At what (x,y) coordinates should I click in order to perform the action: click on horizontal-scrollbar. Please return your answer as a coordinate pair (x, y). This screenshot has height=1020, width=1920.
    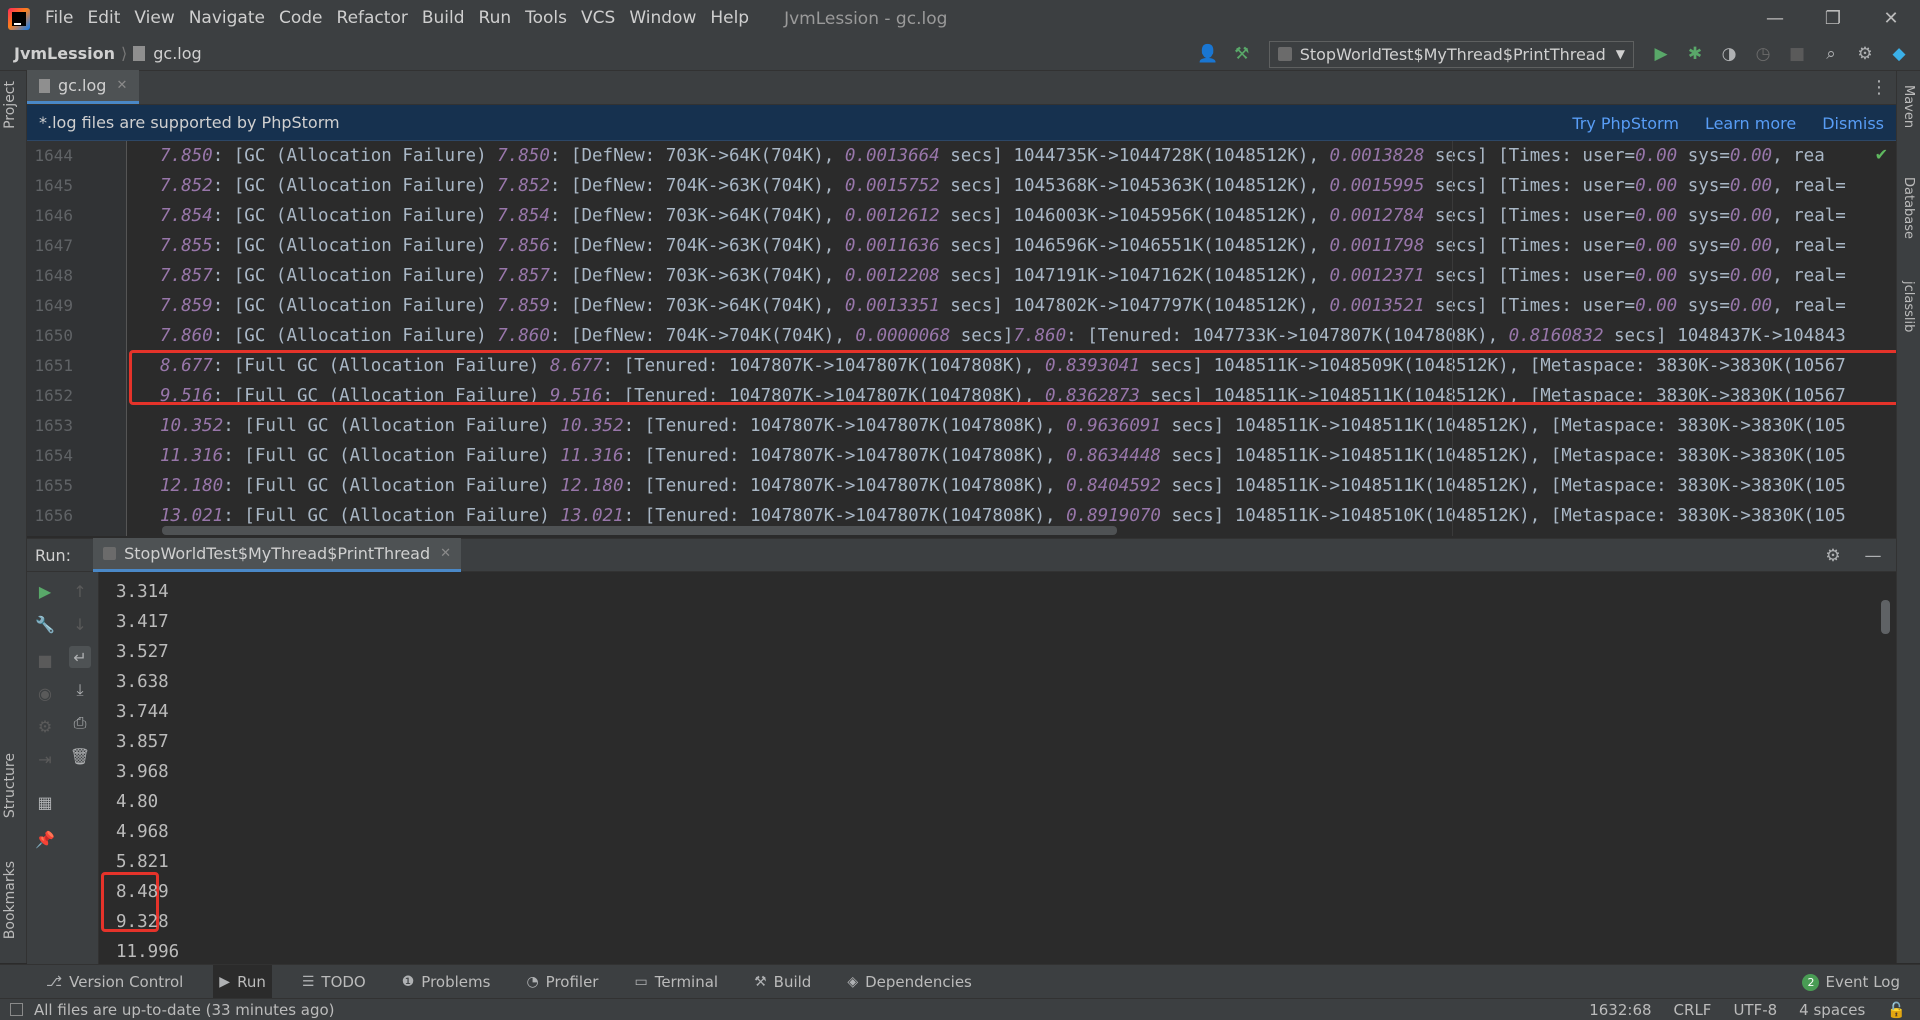
    Looking at the image, I should click on (639, 530).